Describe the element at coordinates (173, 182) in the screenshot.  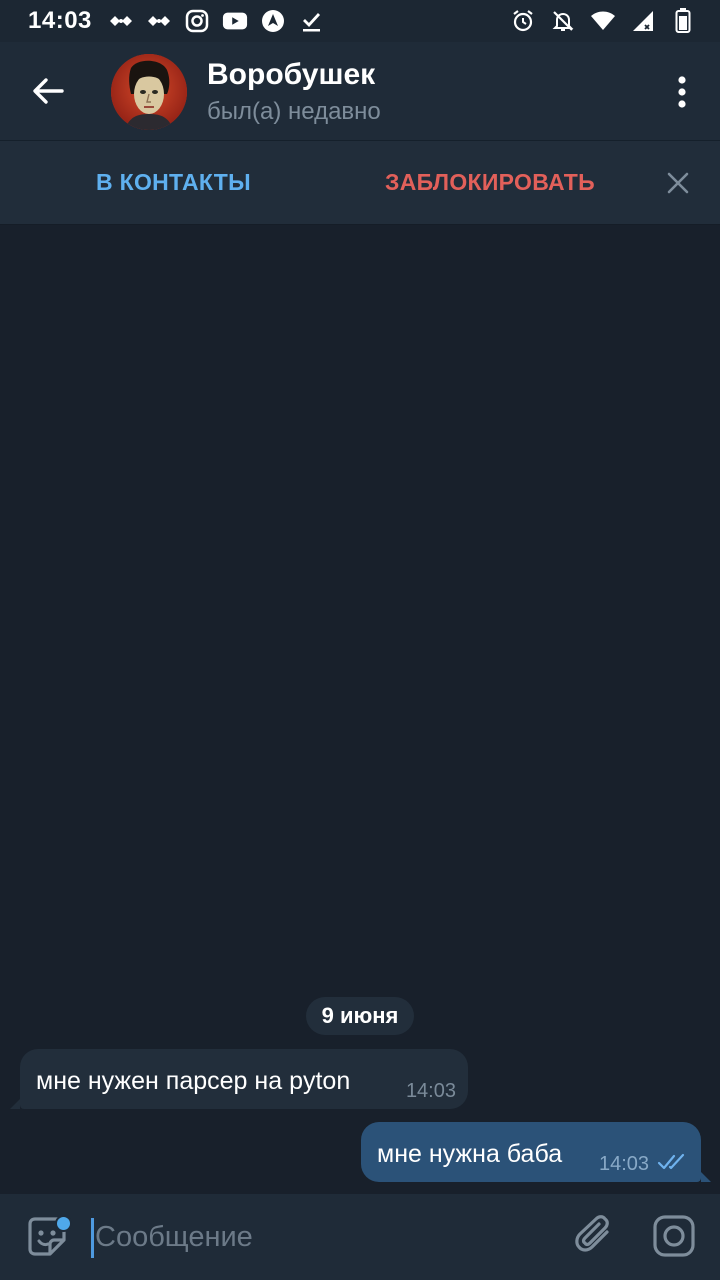
I see `add-to-contacts-button: В КОНТАКТЫ` at that location.